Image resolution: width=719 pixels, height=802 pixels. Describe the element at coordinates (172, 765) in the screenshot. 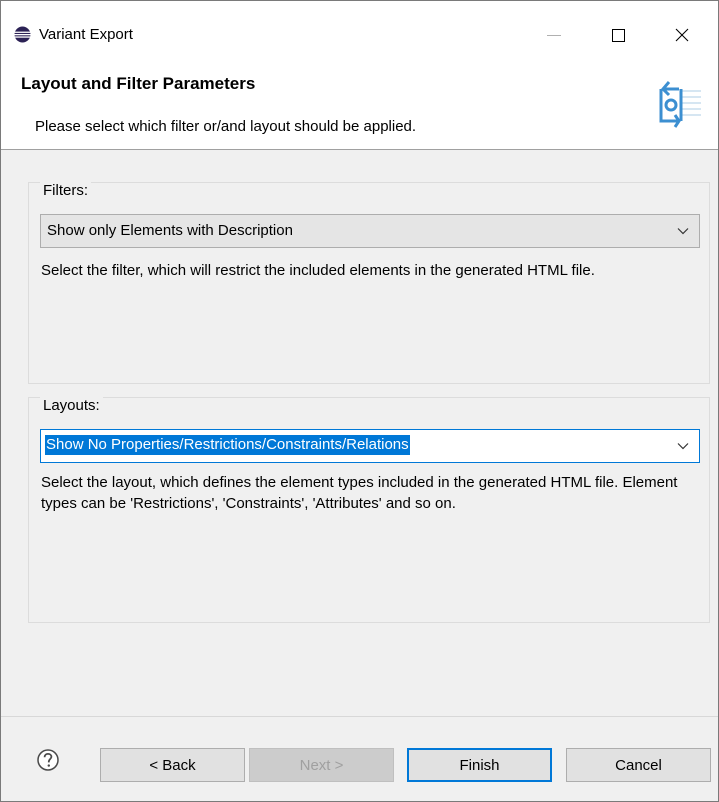

I see `back-button: < Back` at that location.